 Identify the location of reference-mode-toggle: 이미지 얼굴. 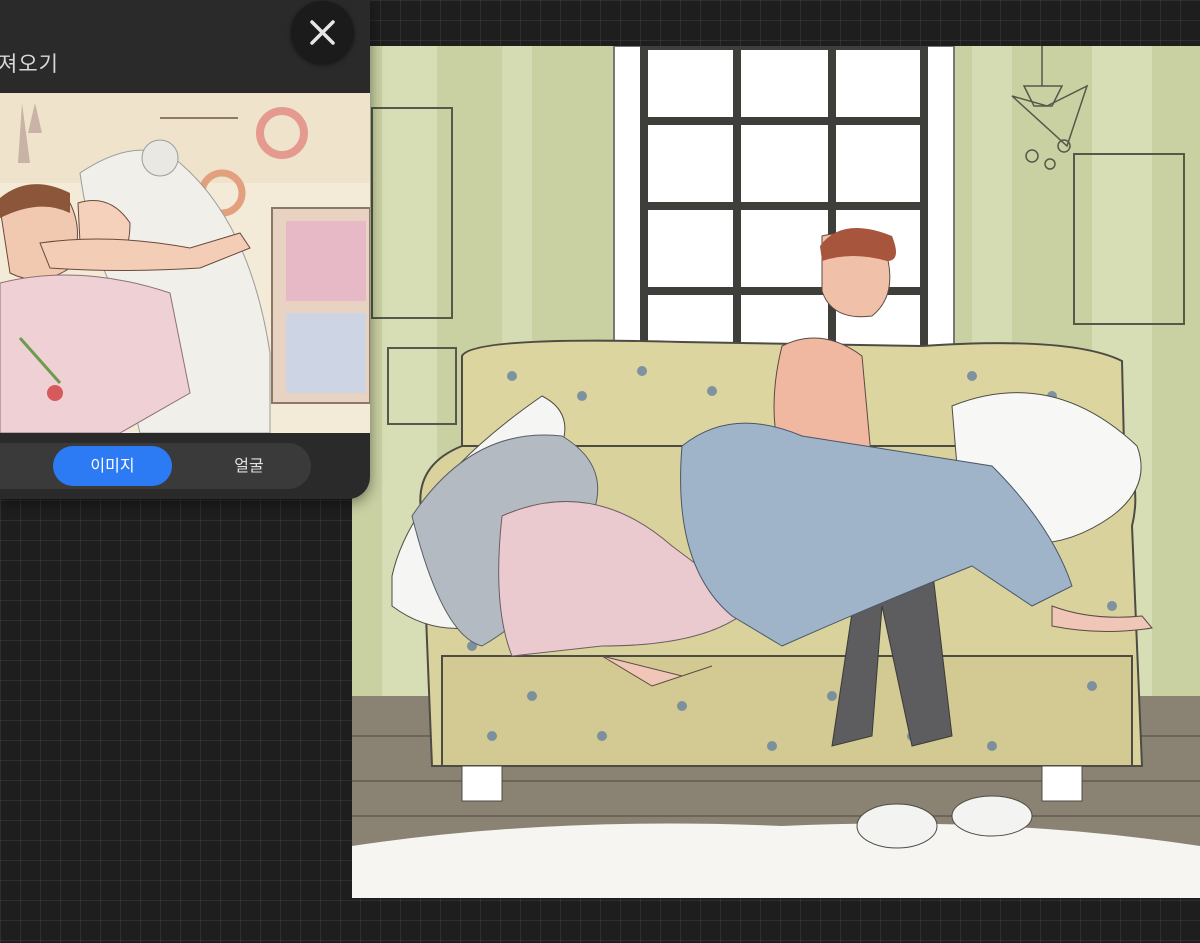
(155, 466).